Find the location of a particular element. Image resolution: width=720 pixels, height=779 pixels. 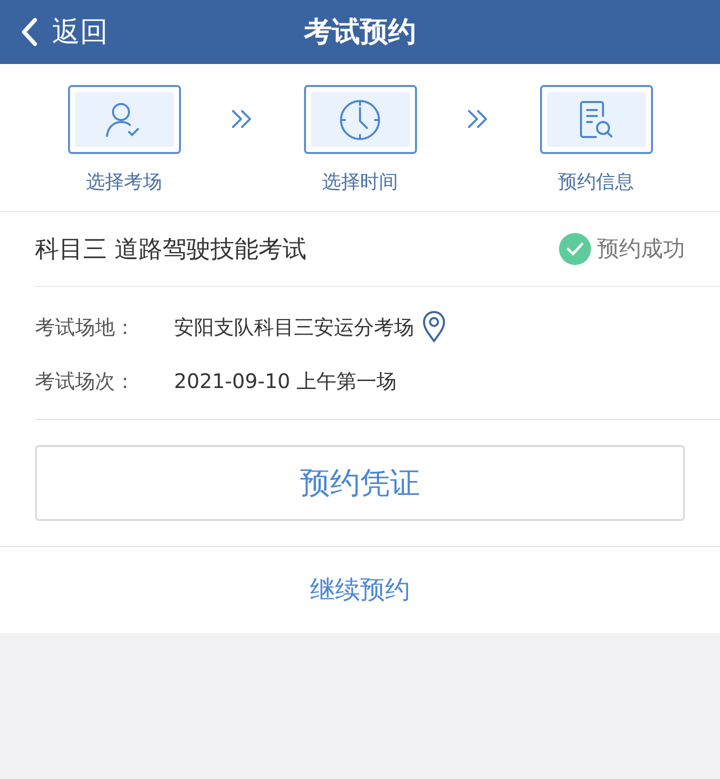

check-circle-icon is located at coordinates (575, 249).